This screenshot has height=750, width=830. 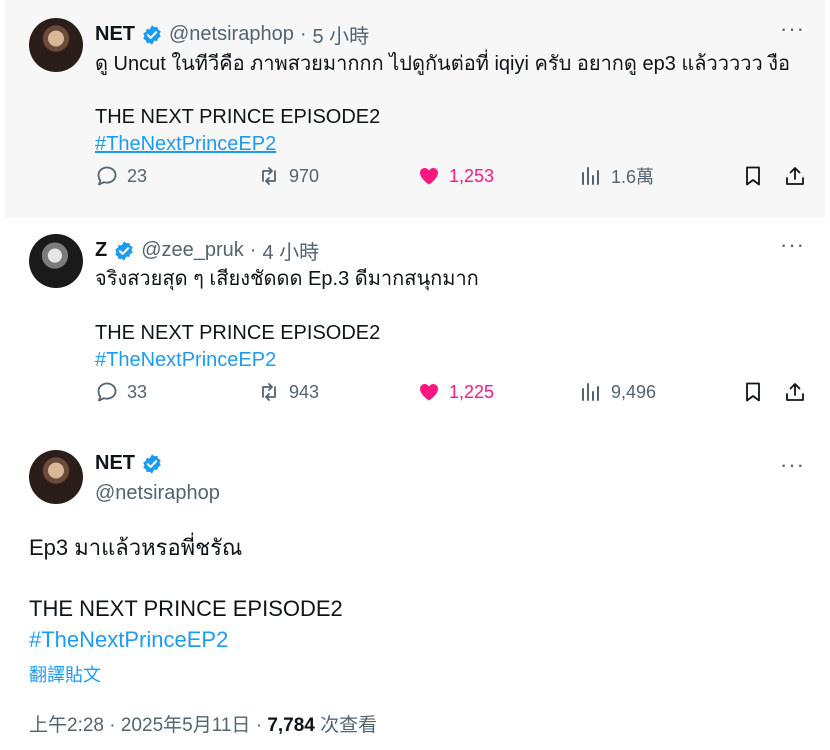 I want to click on views-count: 1.6萬, so click(x=633, y=177).